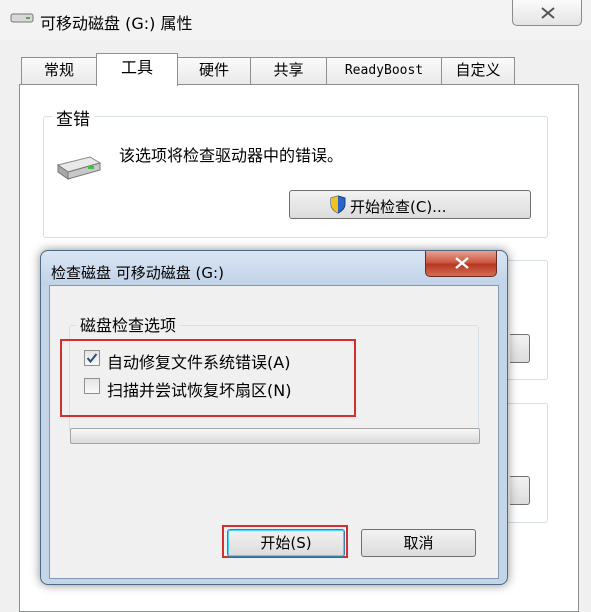 Image resolution: width=591 pixels, height=612 pixels. What do you see at coordinates (128, 324) in the screenshot?
I see `disk-check-options-title: 磁盘检查选项` at bounding box center [128, 324].